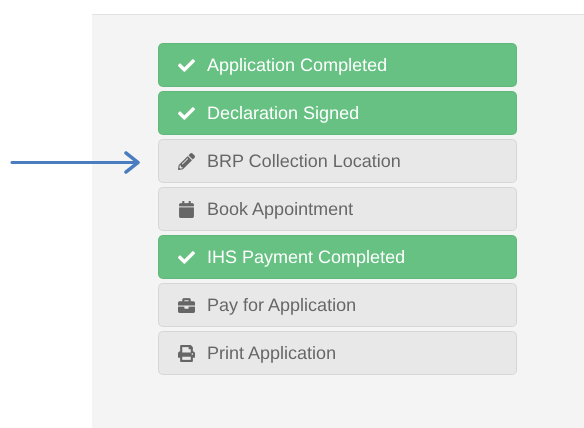 This screenshot has width=584, height=428. What do you see at coordinates (186, 161) in the screenshot?
I see `pencil-icon` at bounding box center [186, 161].